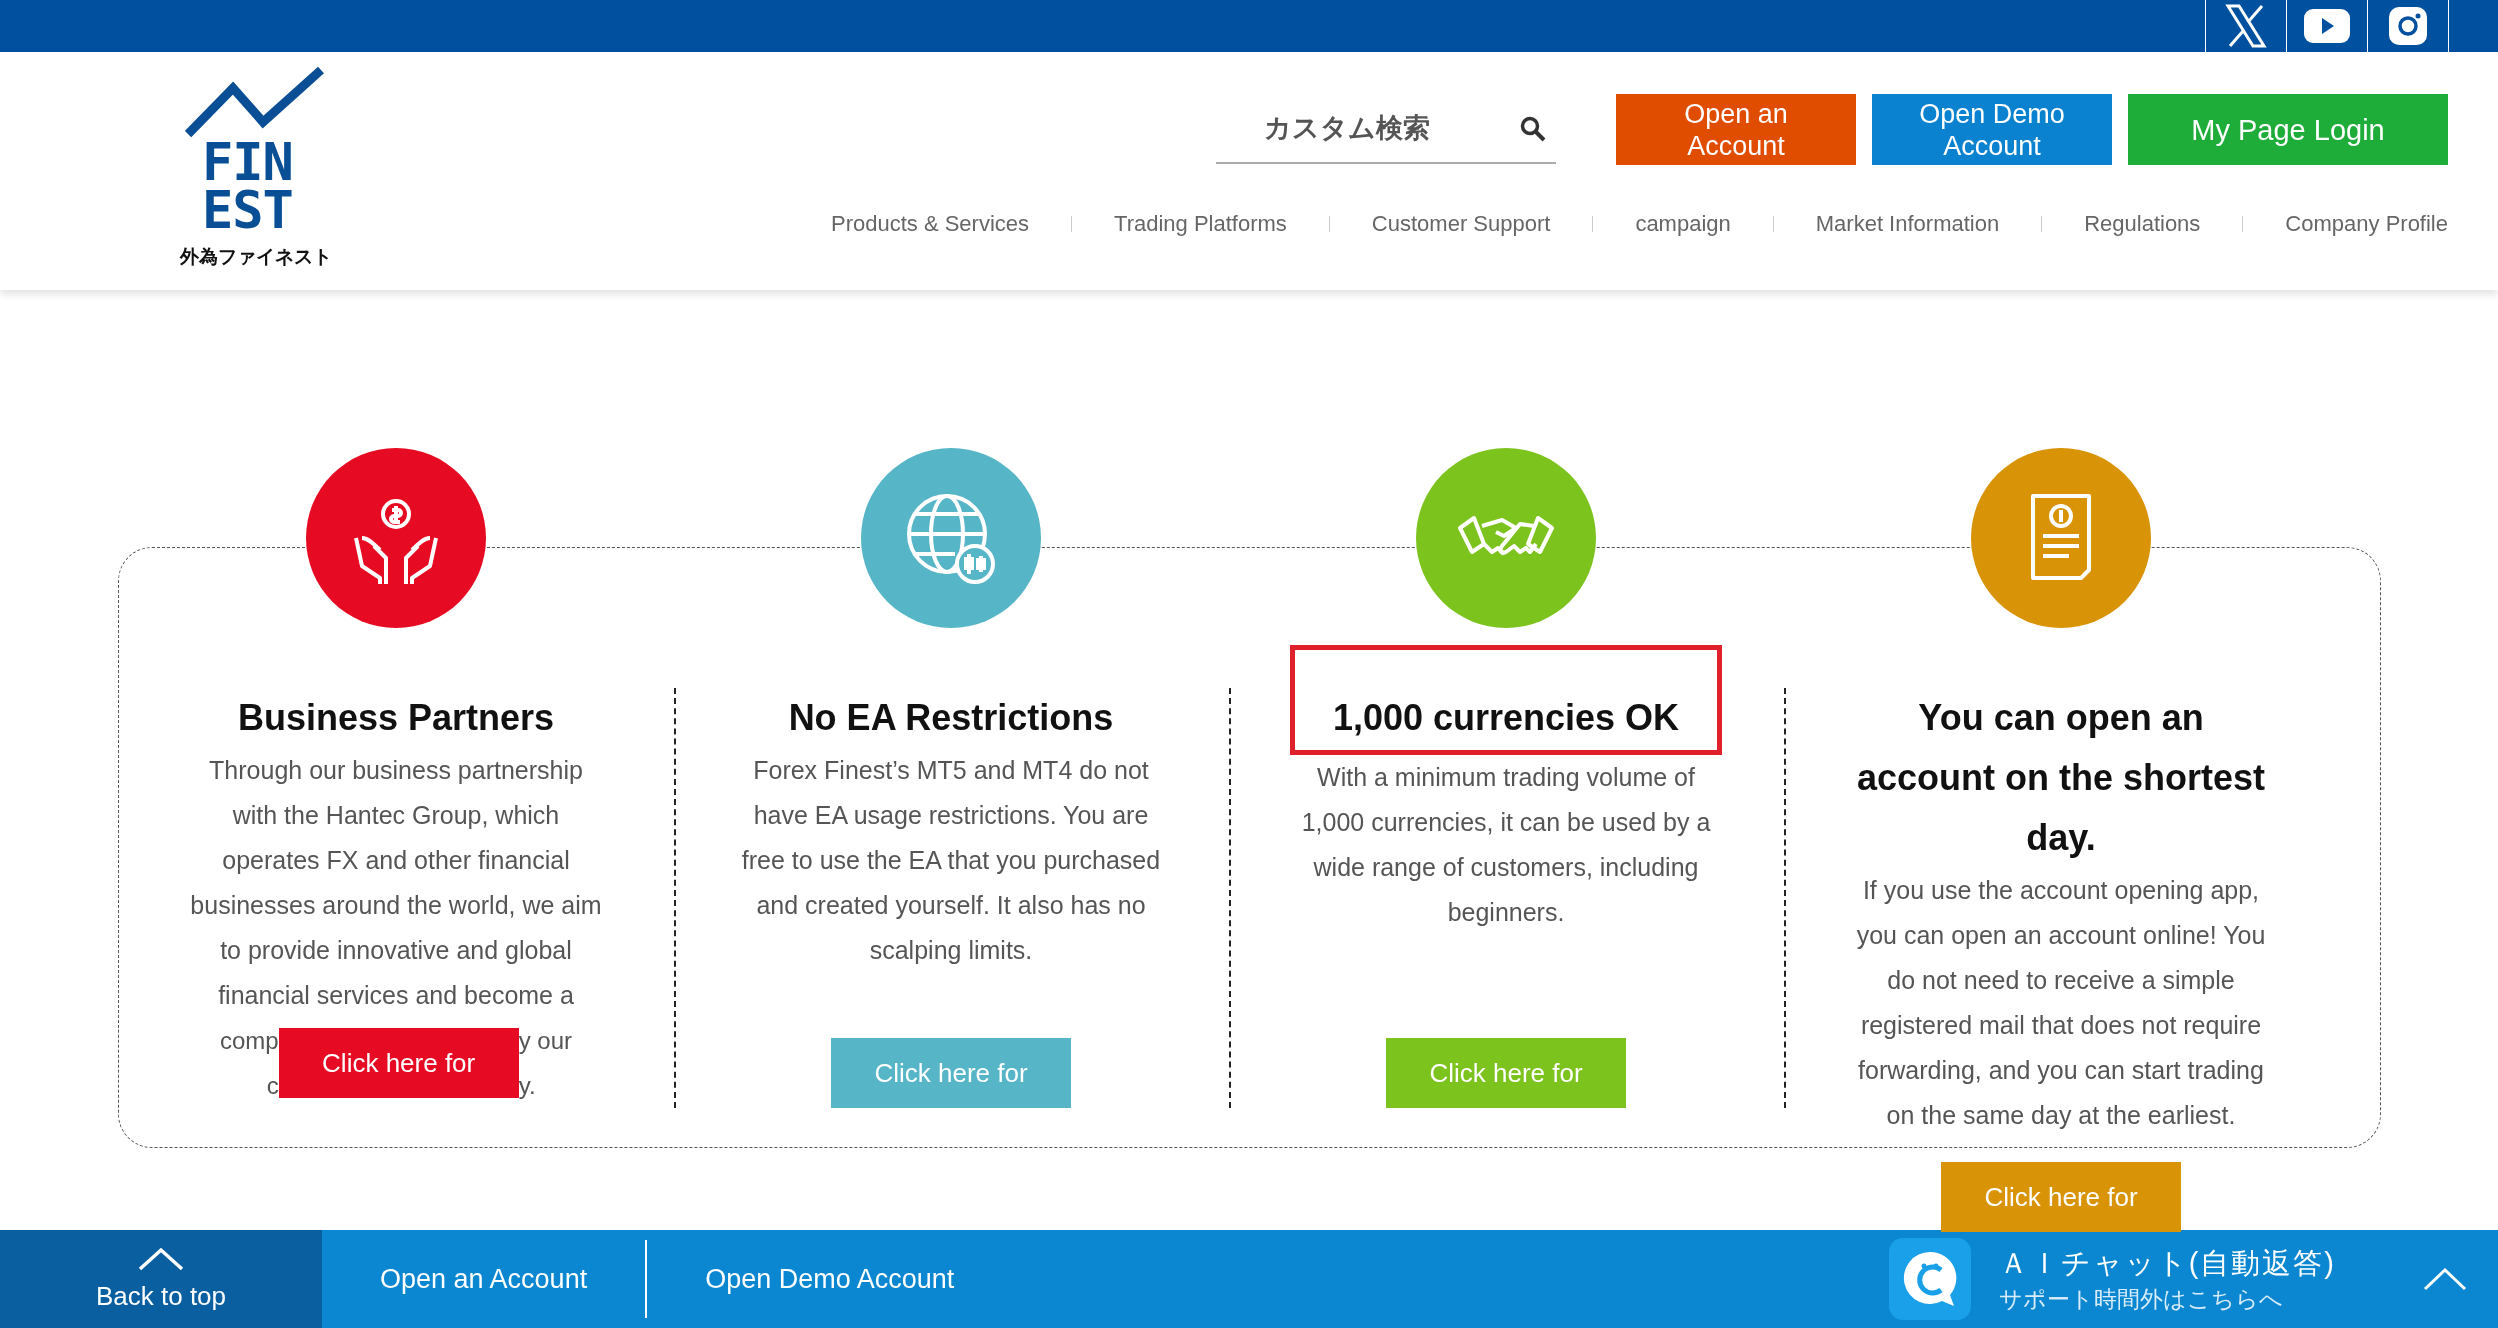 This screenshot has height=1328, width=2498. Describe the element at coordinates (1386, 129) in the screenshot. I see `search-field: カスタム検索` at that location.